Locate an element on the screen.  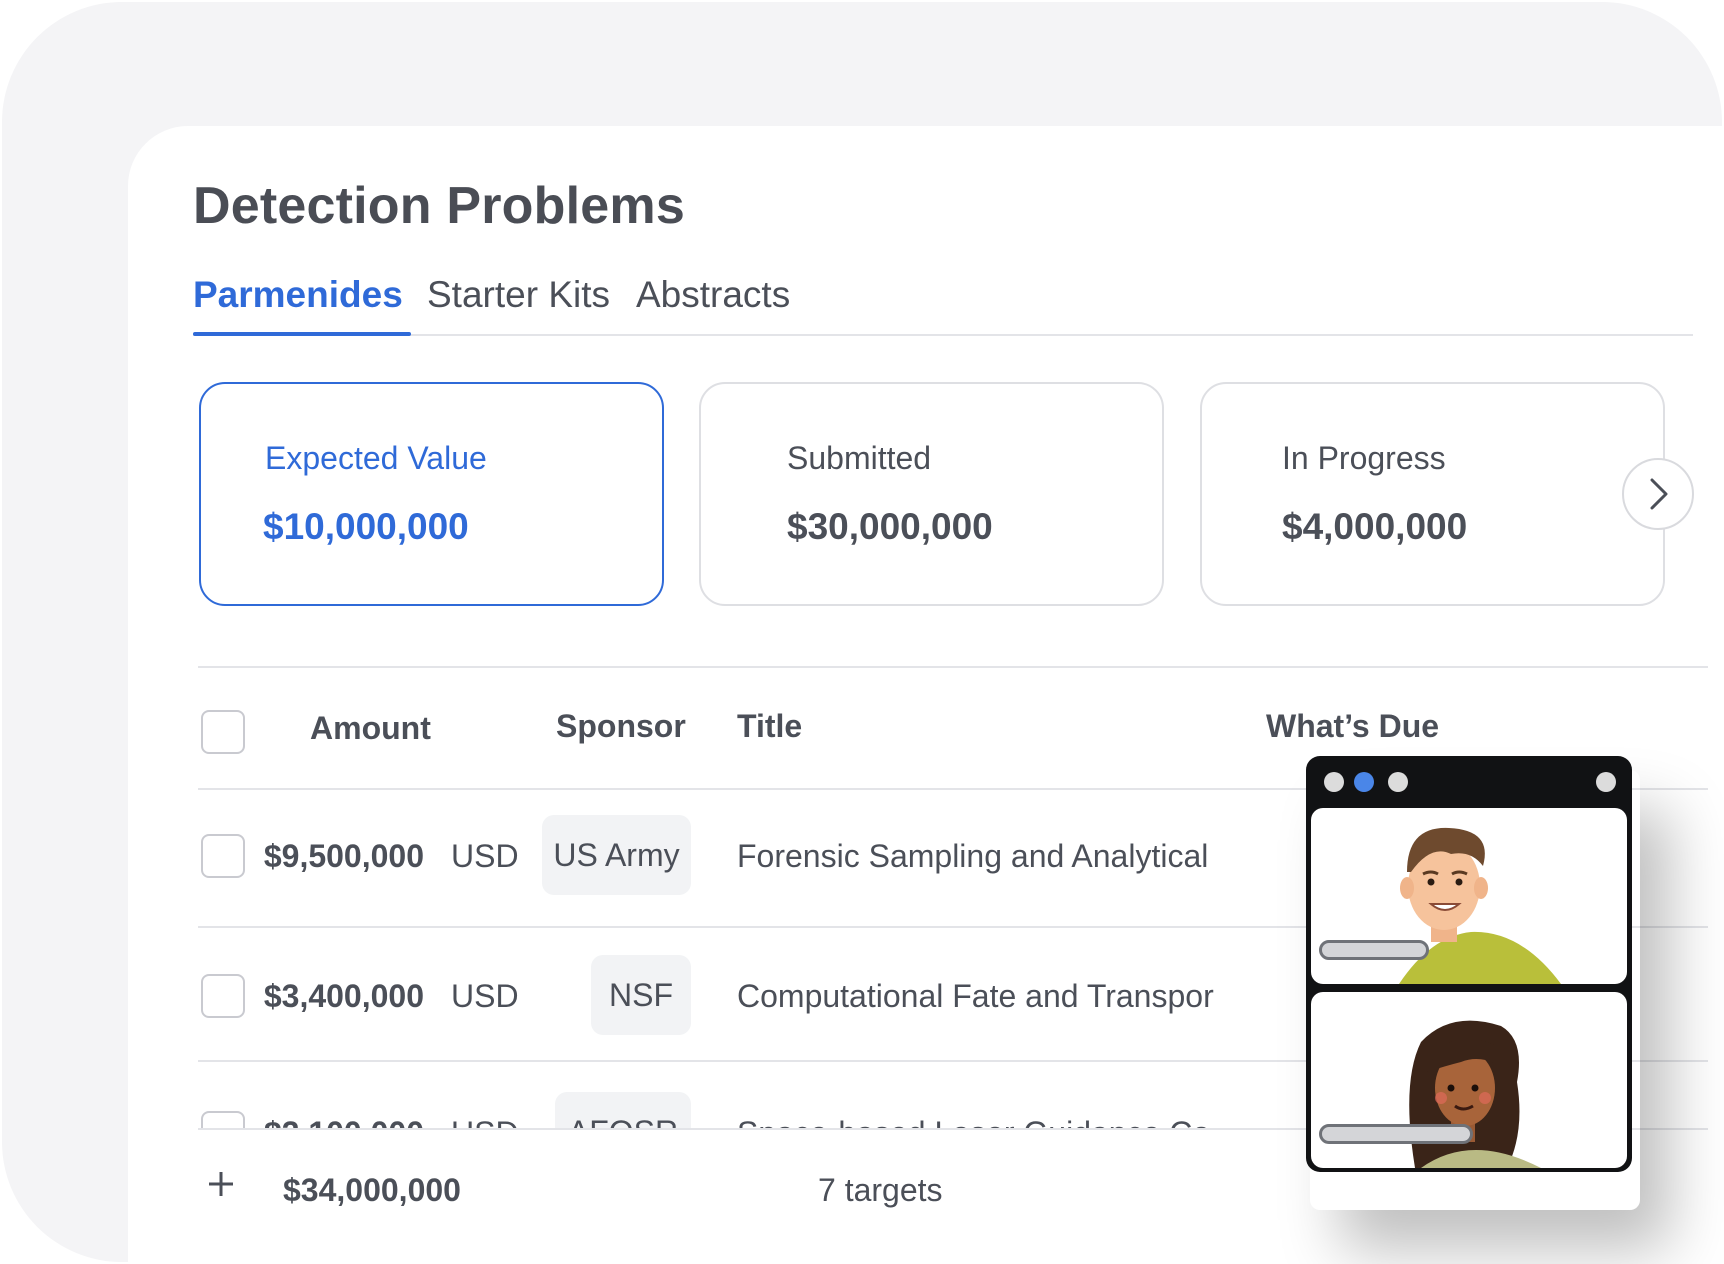
window-dot-active is located at coordinates (1364, 782).